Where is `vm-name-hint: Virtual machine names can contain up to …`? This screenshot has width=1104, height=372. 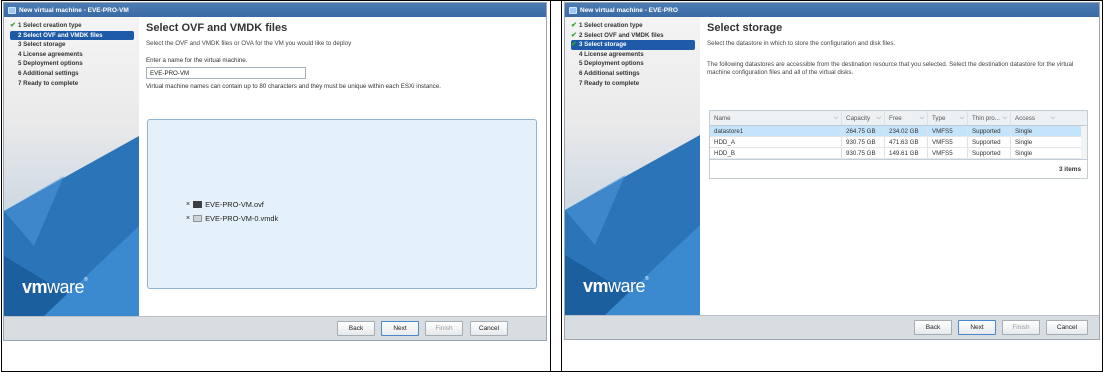 vm-name-hint: Virtual machine names can contain up to … is located at coordinates (293, 86).